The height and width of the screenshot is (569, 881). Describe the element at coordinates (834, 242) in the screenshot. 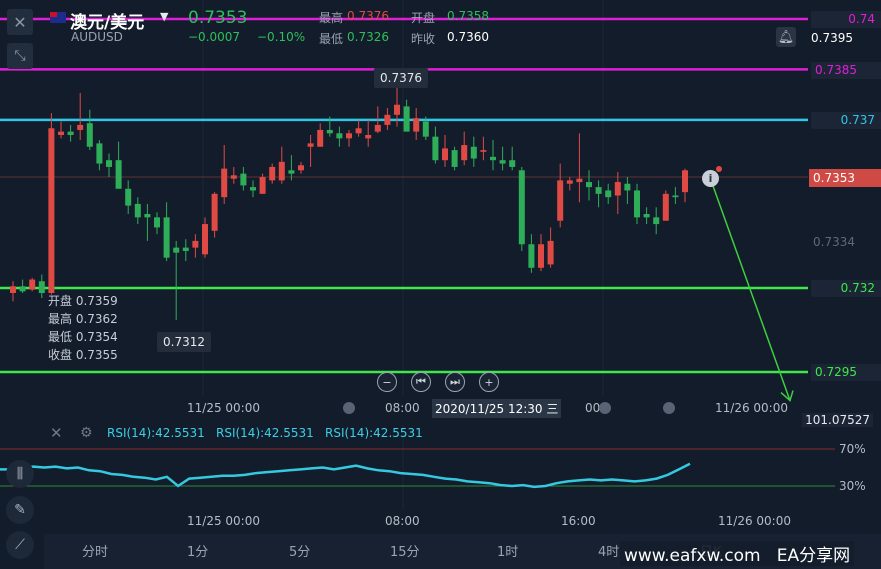

I see `price-tick-07334: 0.7334` at that location.